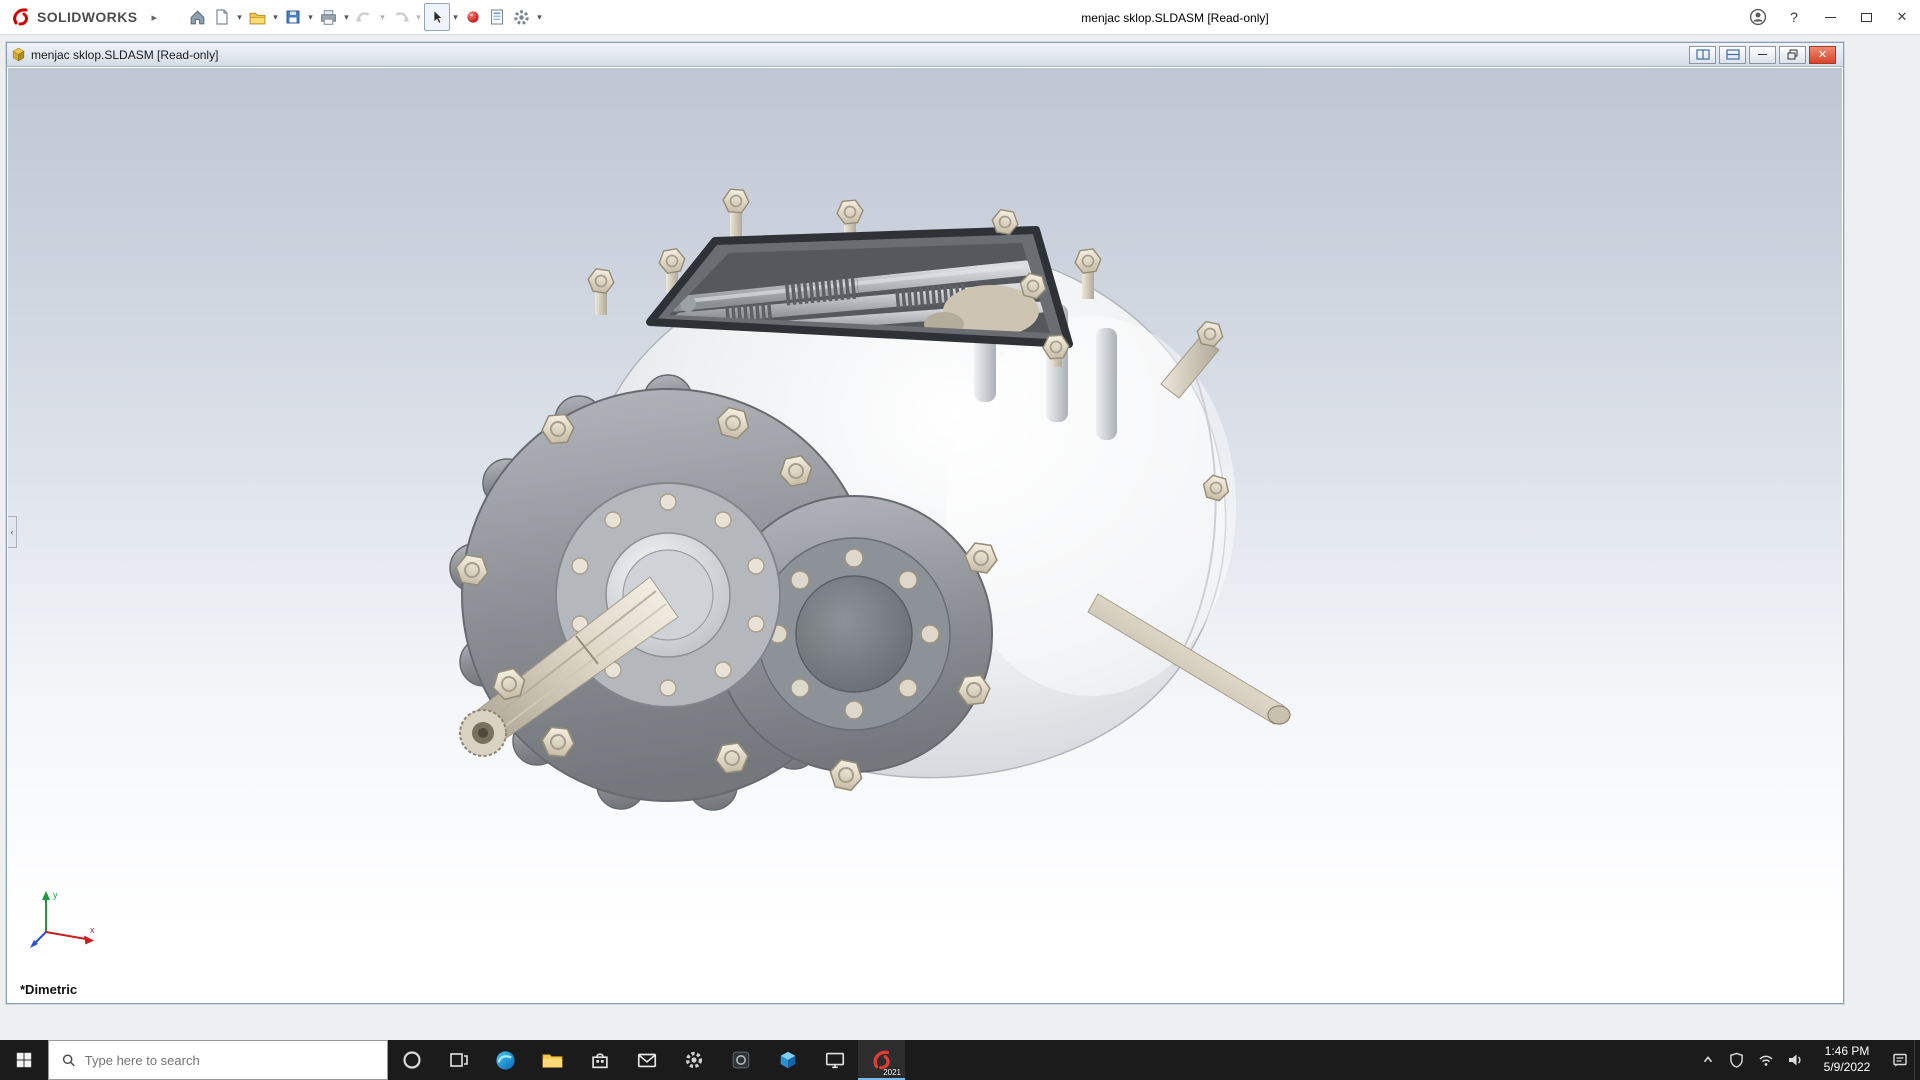 The width and height of the screenshot is (1920, 1080). Describe the element at coordinates (1765, 1060) in the screenshot. I see `network-tray-item` at that location.